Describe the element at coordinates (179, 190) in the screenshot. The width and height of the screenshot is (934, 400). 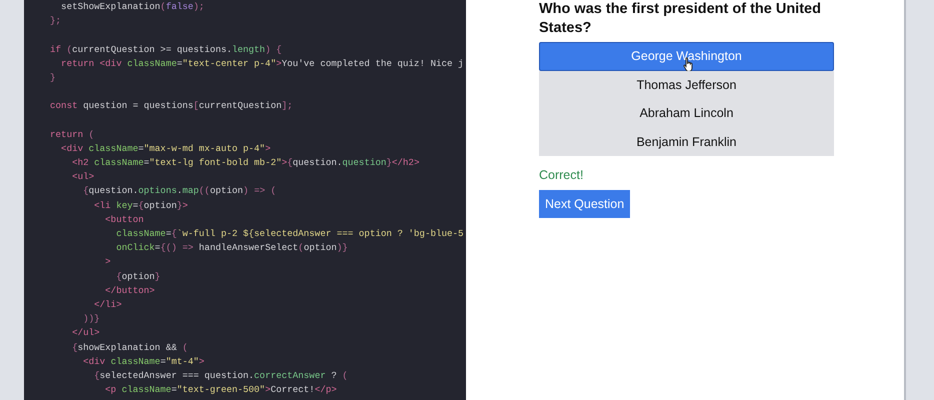
I see `code-line: {question.options.map((option) => (` at that location.